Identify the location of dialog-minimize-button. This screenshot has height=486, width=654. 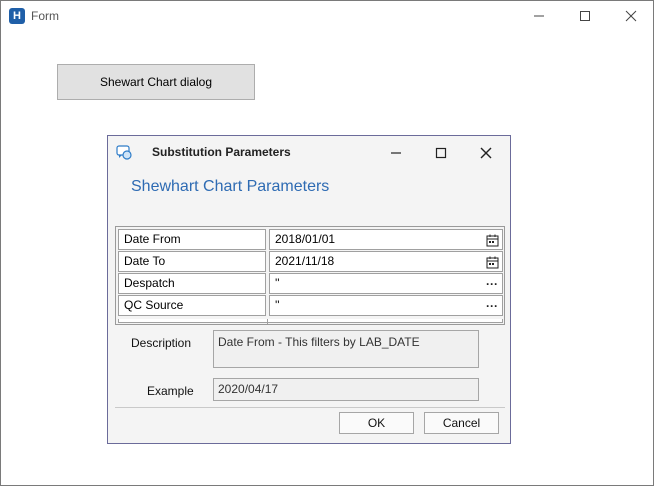
(396, 153).